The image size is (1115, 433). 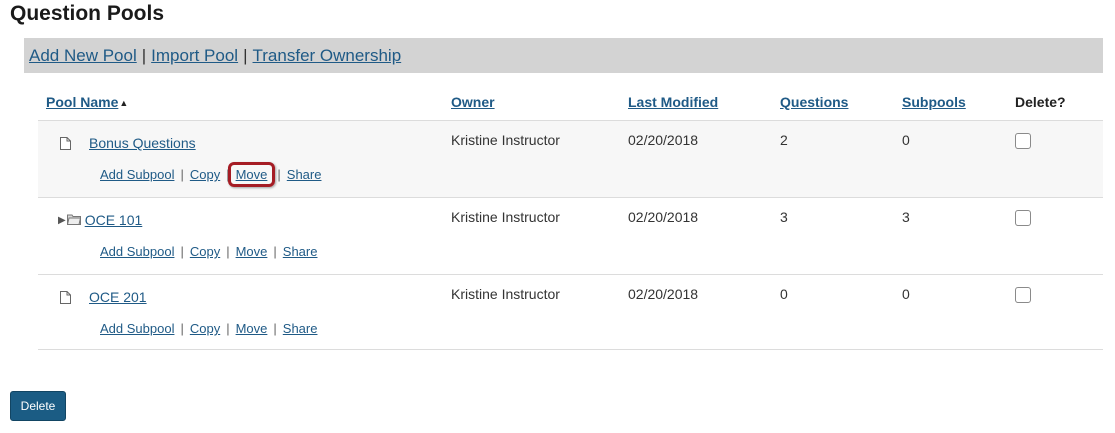 What do you see at coordinates (1040, 102) in the screenshot?
I see `delete-header: Delete?` at bounding box center [1040, 102].